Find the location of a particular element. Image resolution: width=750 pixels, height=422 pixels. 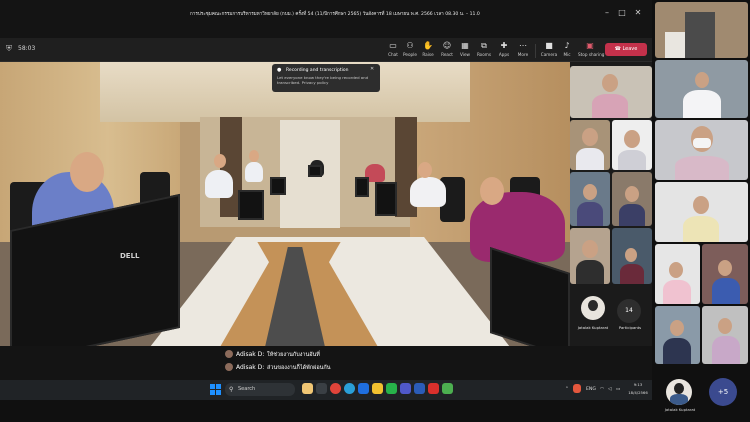

search-icon: ⚲ is located at coordinates (231, 389).